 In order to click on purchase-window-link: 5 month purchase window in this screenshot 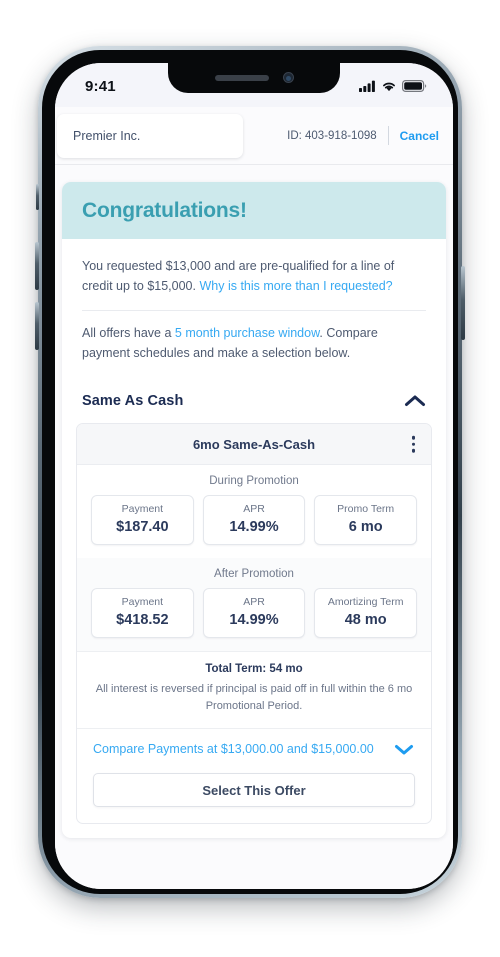, I will do `click(247, 333)`.